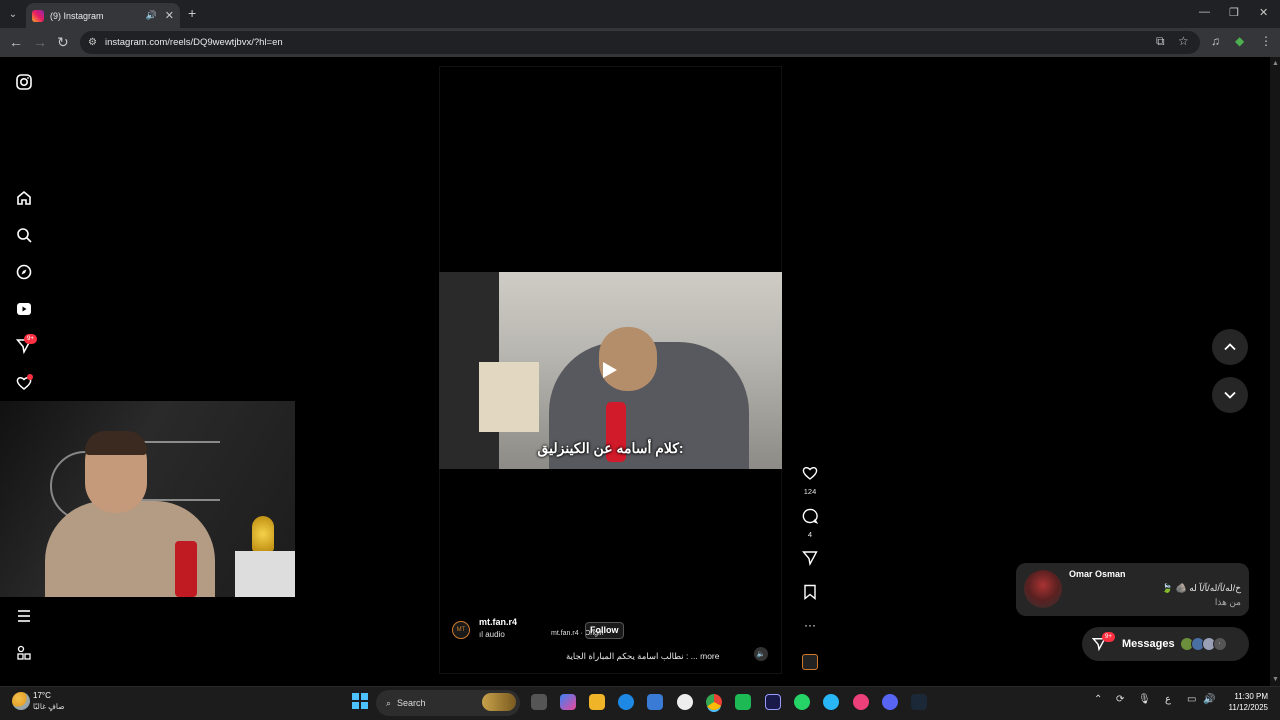  What do you see at coordinates (1263, 12) in the screenshot?
I see `window-close-icon: ✕` at bounding box center [1263, 12].